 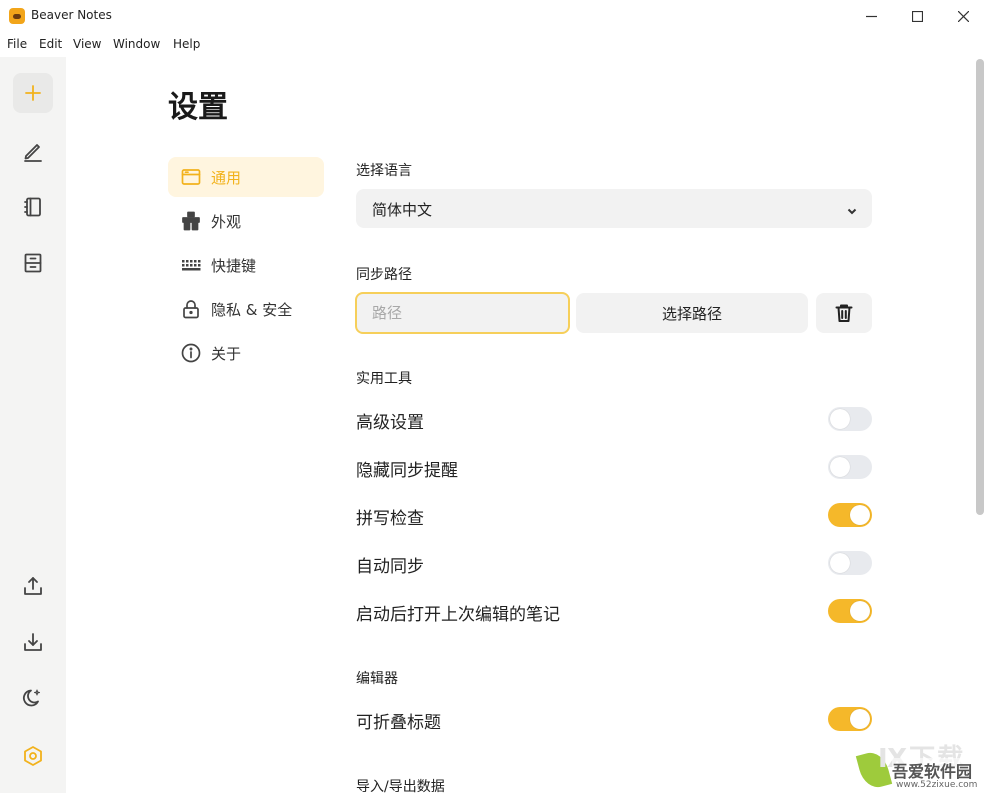 I want to click on sync-path-section-label: 同步路径, so click(x=384, y=275).